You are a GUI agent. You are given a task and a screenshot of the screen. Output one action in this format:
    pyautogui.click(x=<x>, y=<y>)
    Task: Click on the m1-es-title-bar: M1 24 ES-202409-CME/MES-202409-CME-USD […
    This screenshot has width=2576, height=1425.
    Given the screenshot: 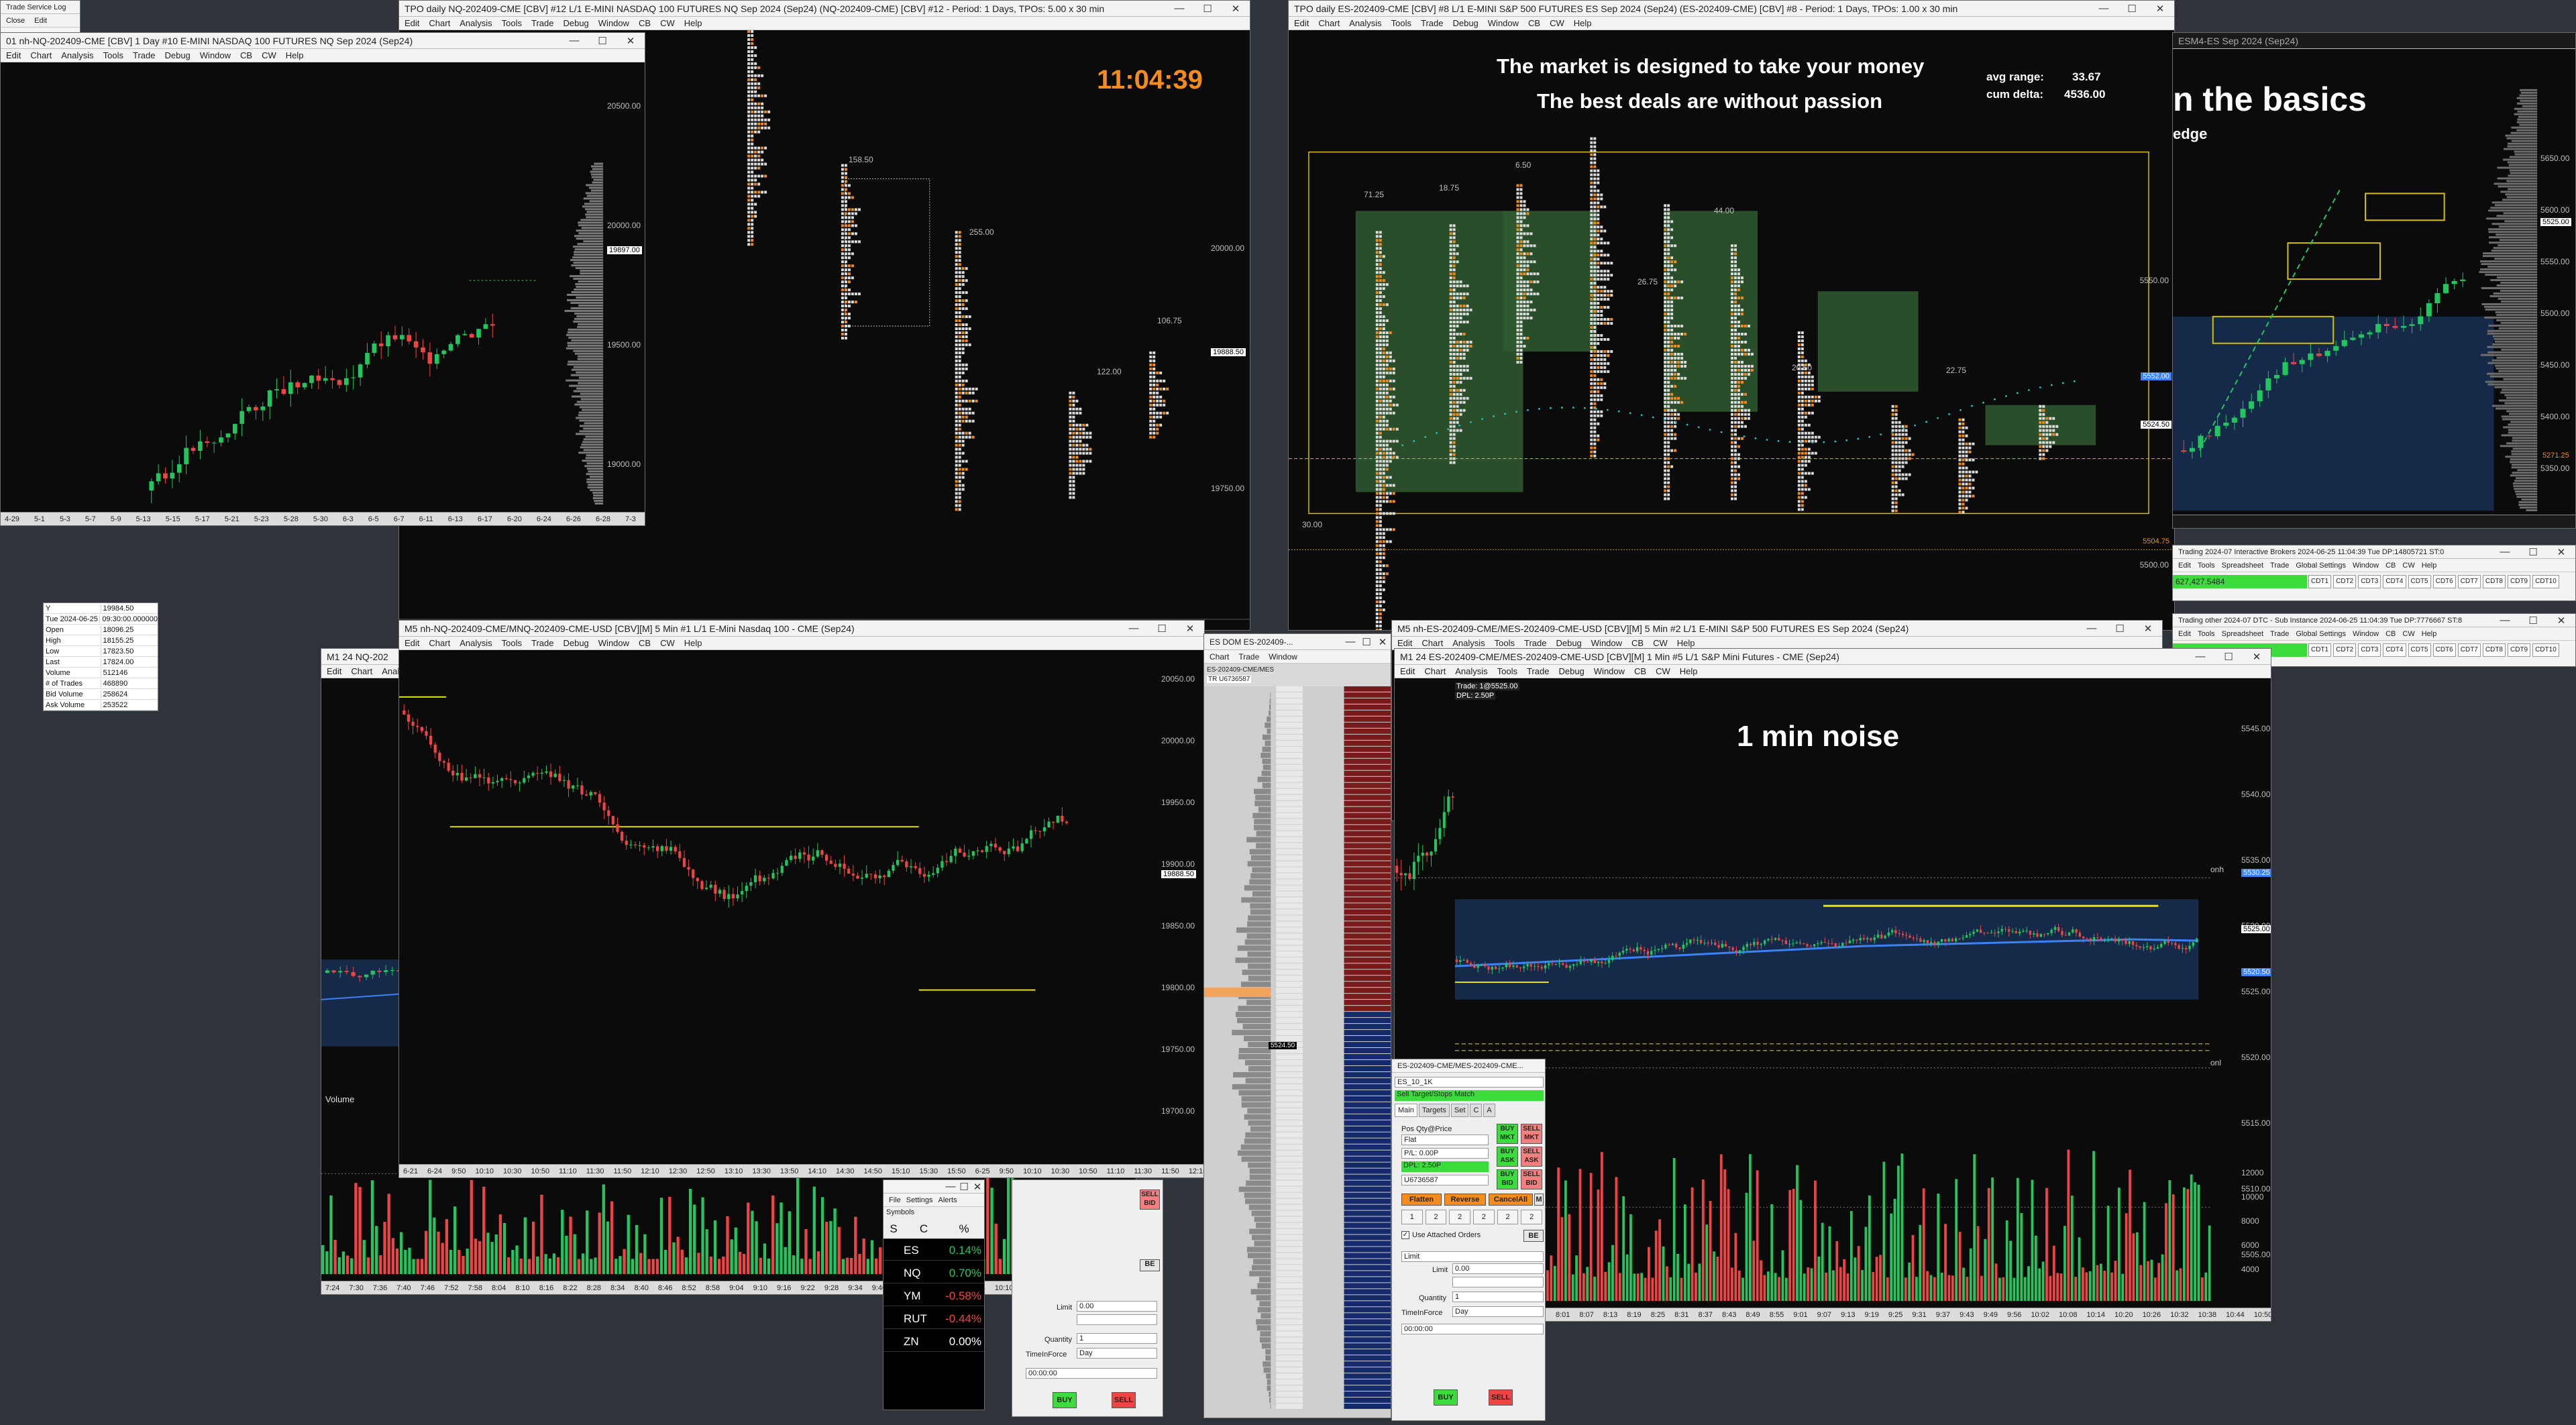 What is the action you would take?
    pyautogui.click(x=1833, y=657)
    